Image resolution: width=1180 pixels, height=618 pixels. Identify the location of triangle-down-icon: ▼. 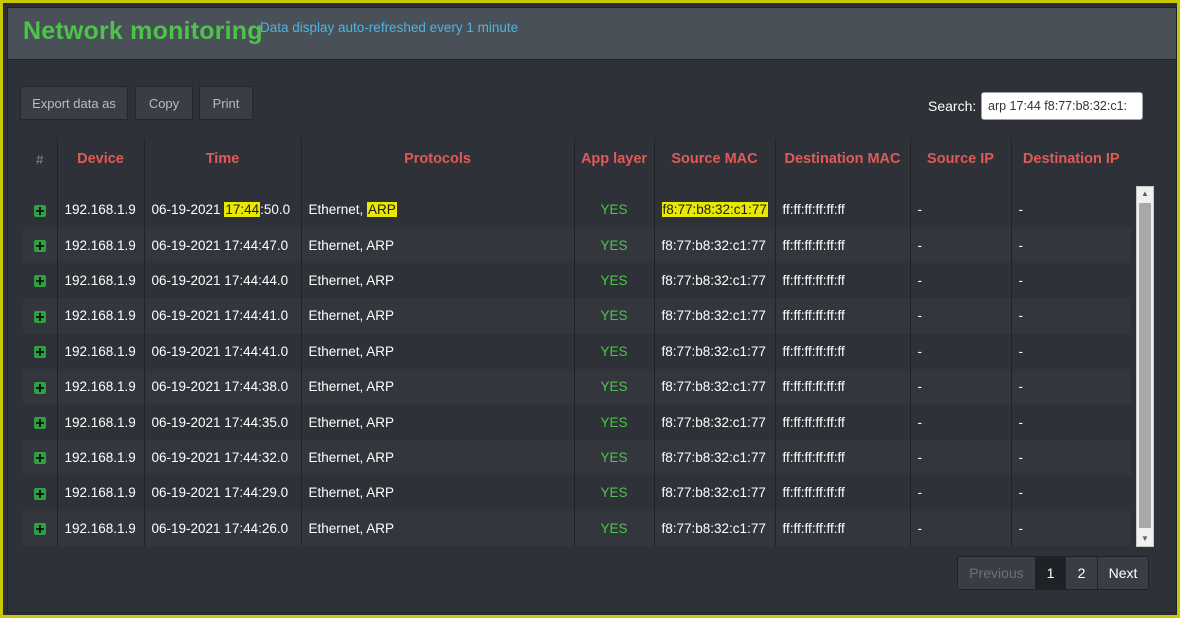
(1145, 539).